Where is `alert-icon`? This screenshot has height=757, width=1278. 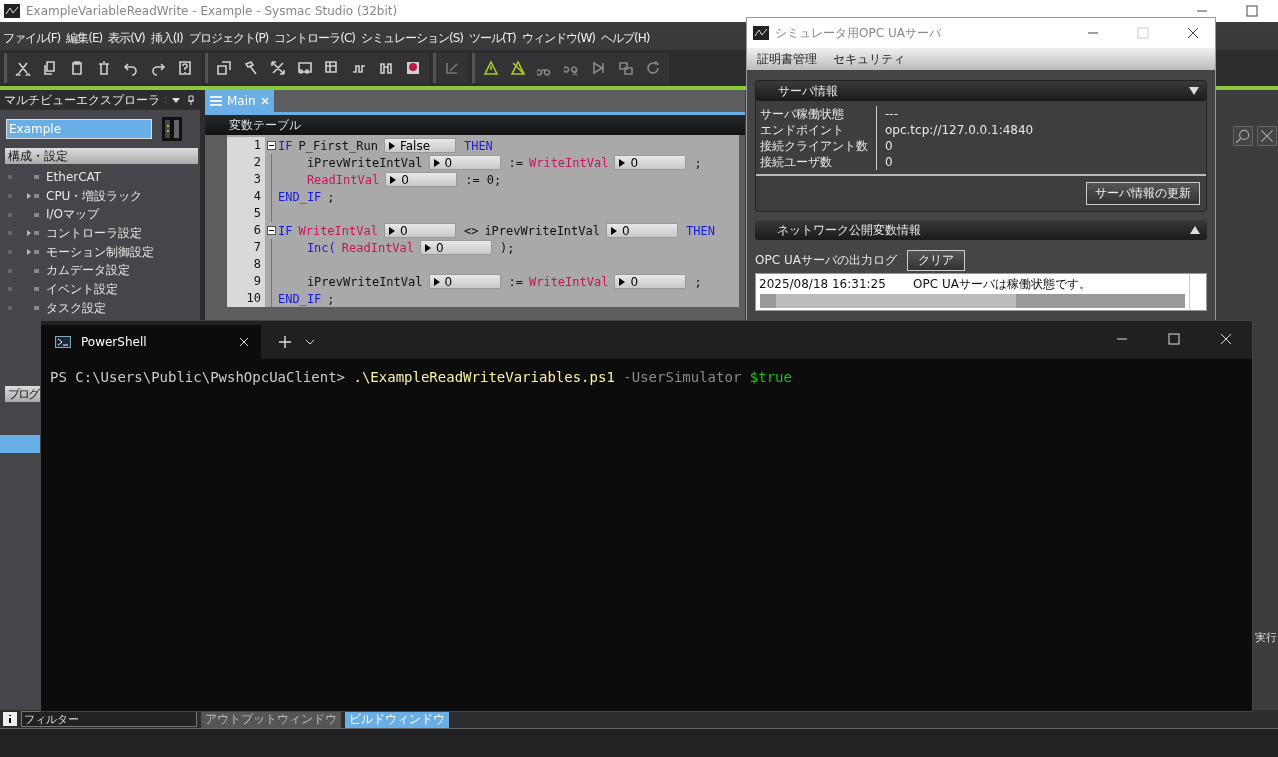
alert-icon is located at coordinates (413, 68).